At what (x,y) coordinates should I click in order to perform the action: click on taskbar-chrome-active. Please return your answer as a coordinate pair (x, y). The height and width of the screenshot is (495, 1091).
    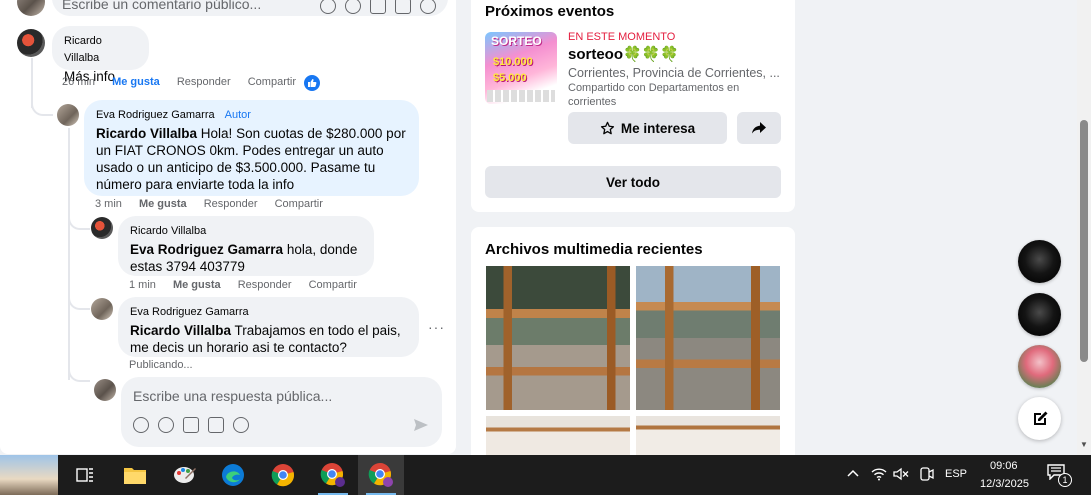
    Looking at the image, I should click on (381, 475).